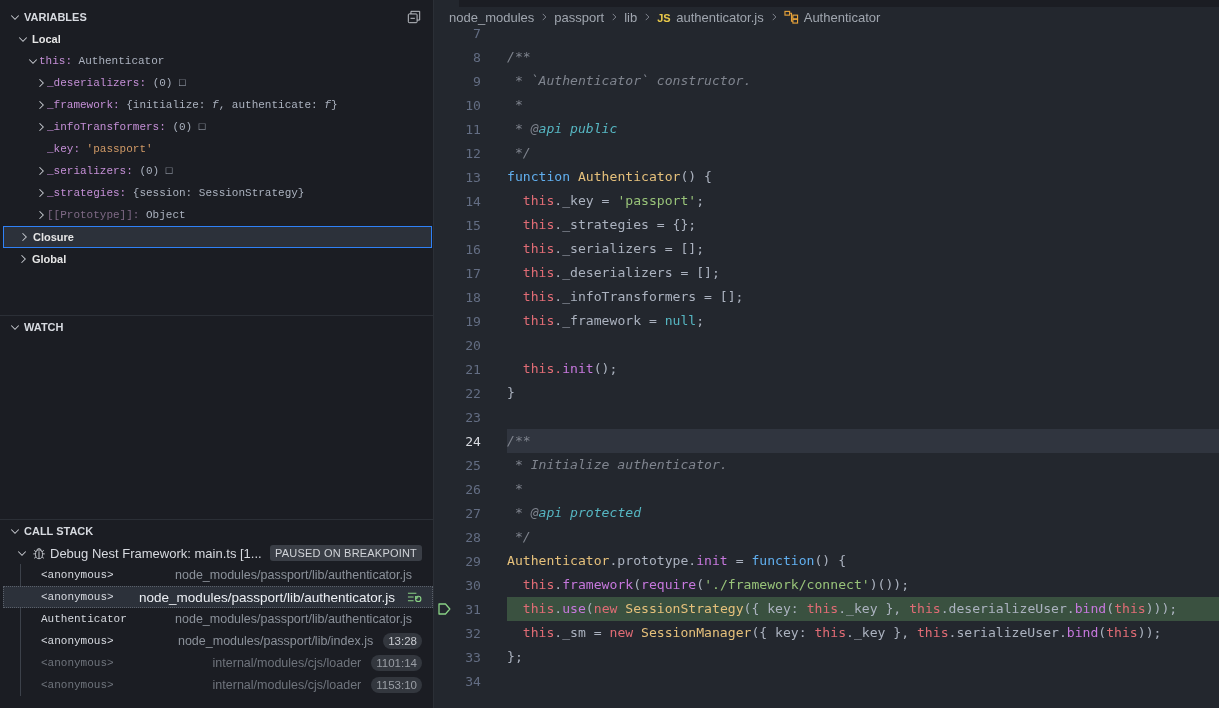  What do you see at coordinates (476, 57) in the screenshot?
I see `line-number: 8` at bounding box center [476, 57].